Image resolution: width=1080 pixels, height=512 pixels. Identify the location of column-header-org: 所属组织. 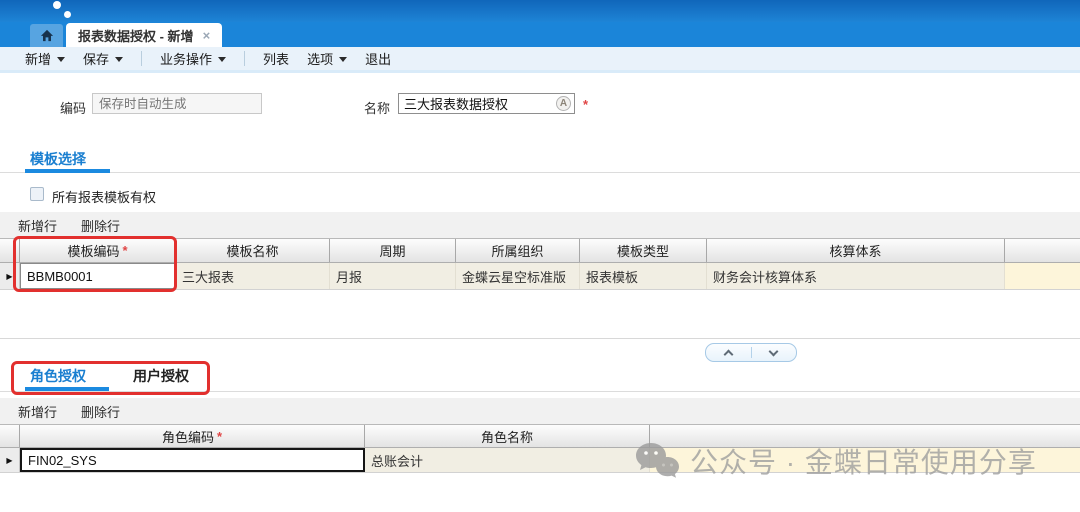
(518, 250).